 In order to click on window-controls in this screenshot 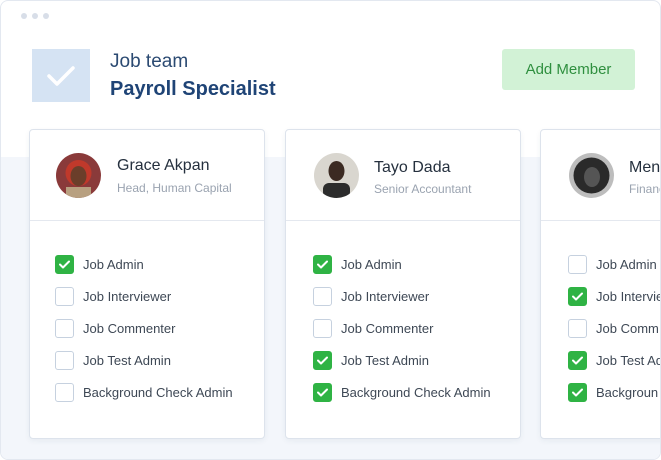, I will do `click(35, 16)`.